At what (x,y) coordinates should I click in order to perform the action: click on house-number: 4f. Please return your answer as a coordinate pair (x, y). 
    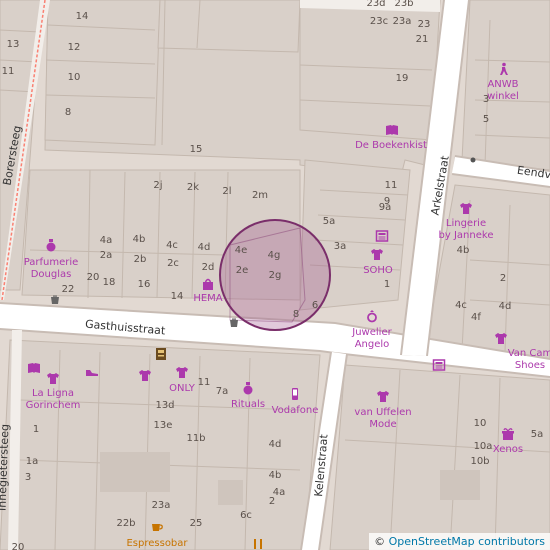
    Looking at the image, I should click on (476, 317).